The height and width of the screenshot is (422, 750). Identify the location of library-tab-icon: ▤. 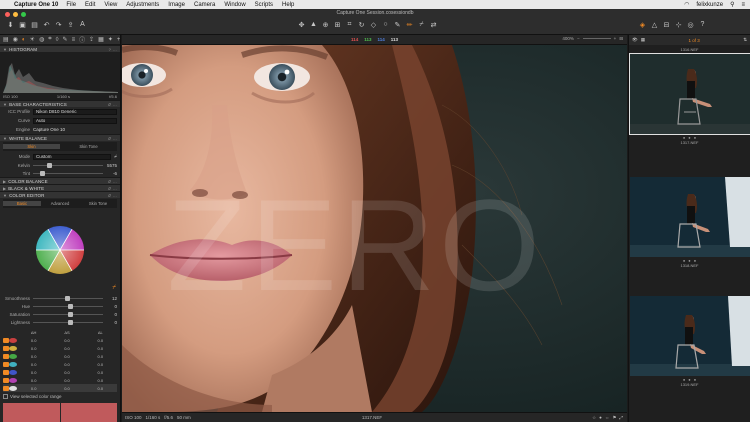
(6, 39).